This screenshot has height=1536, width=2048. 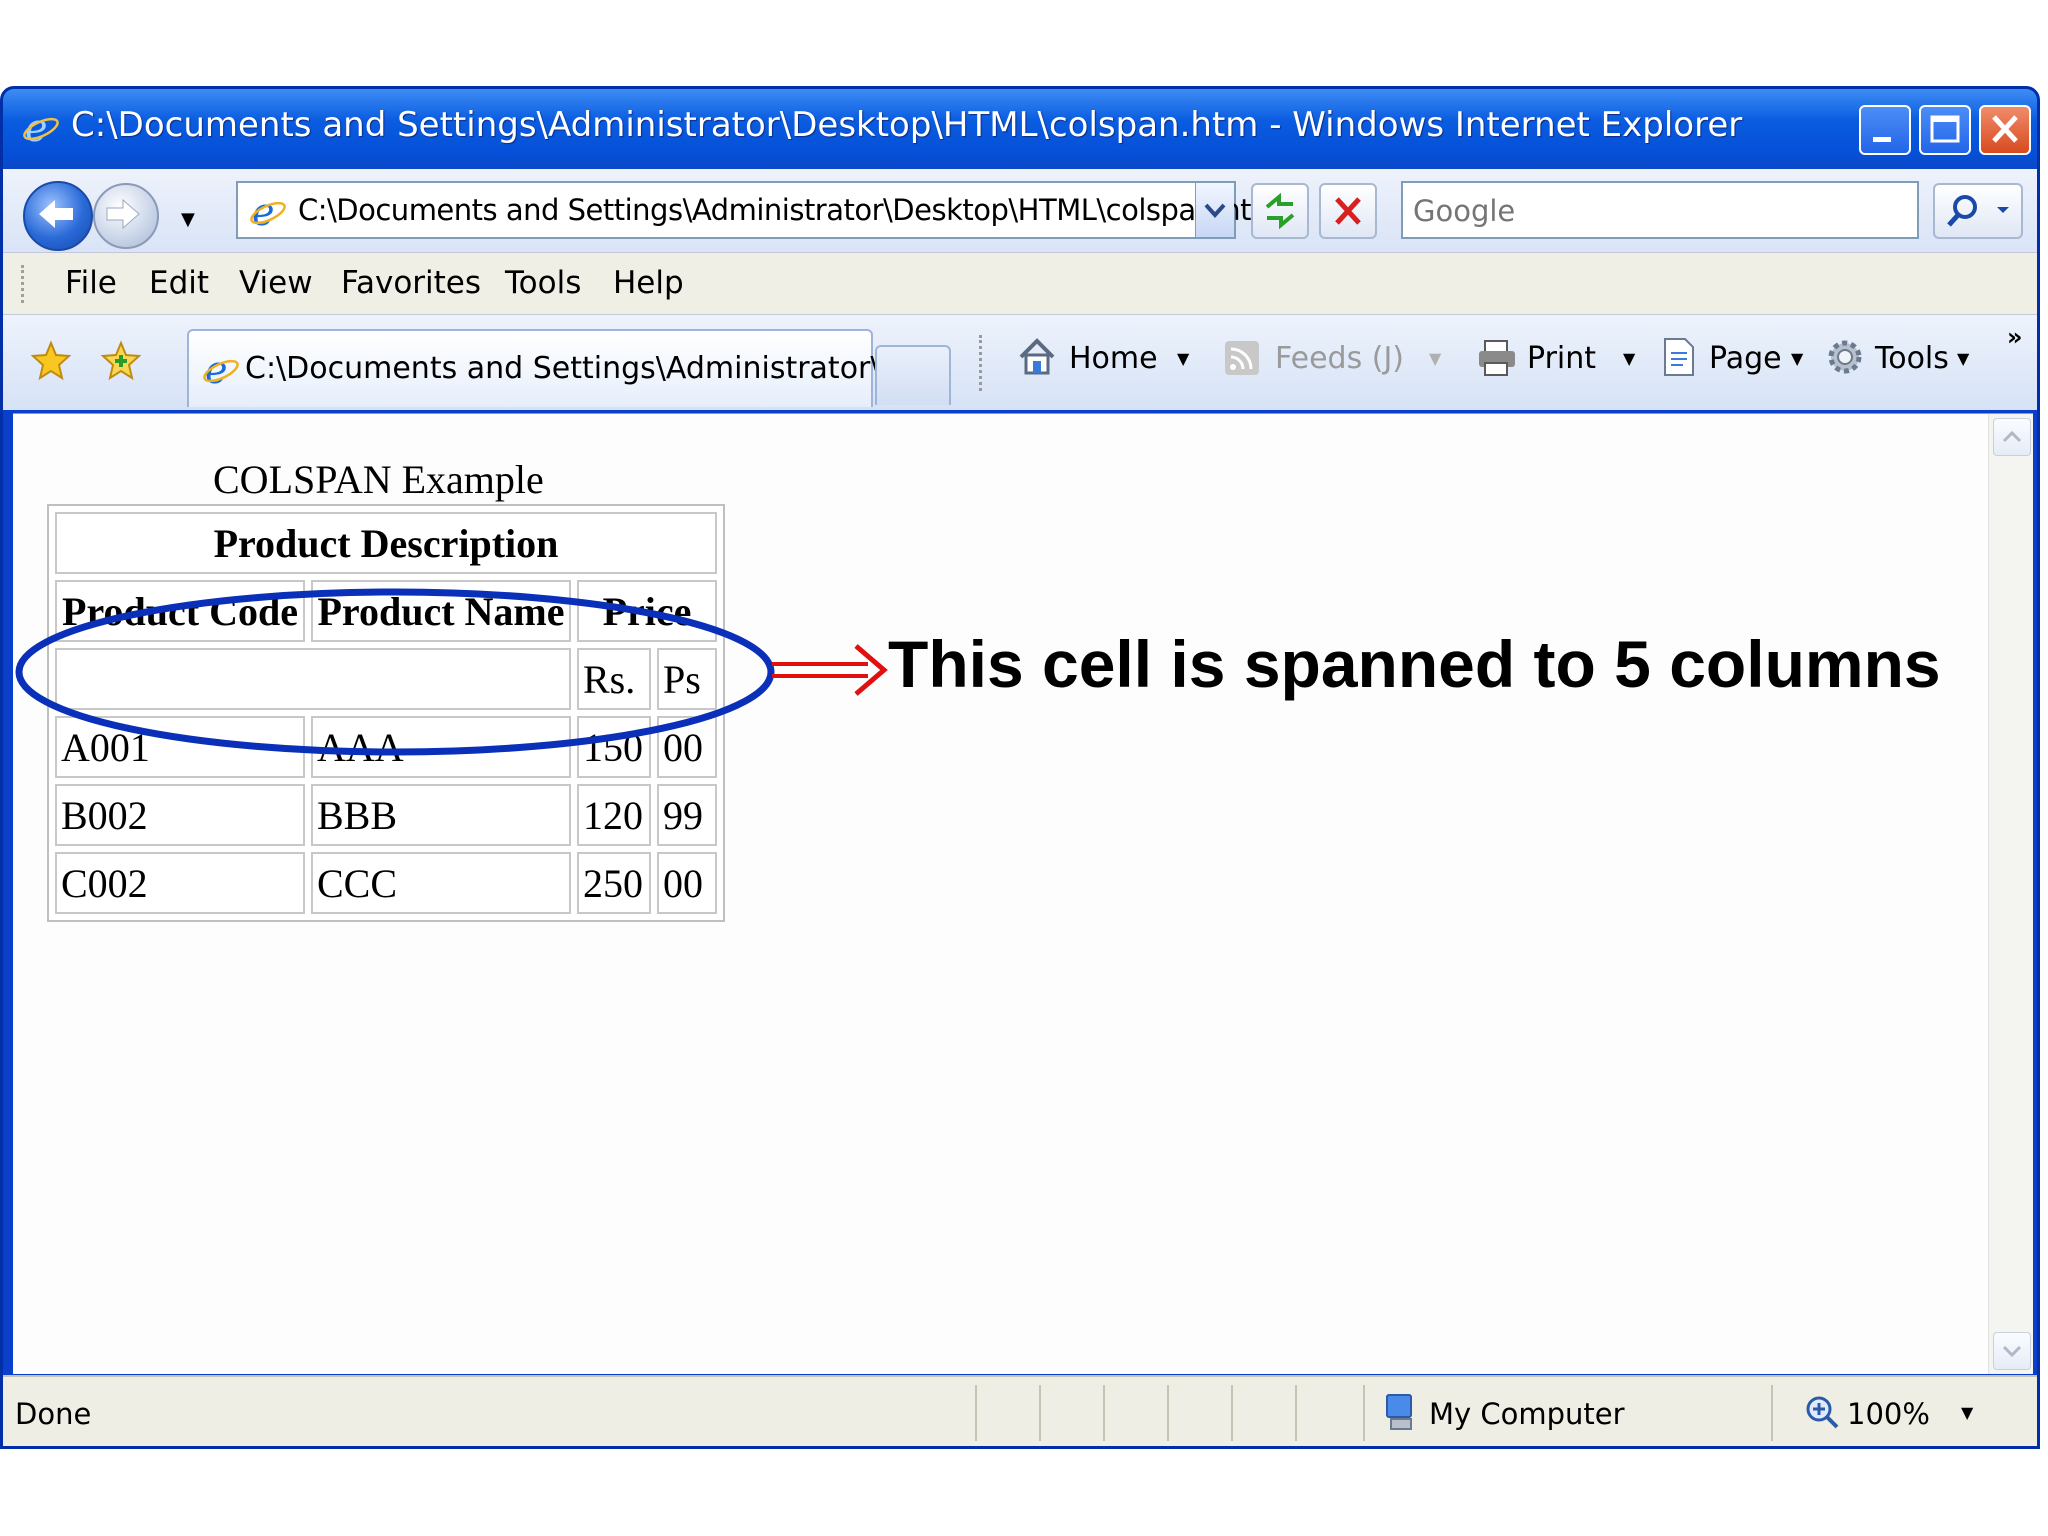 I want to click on annotation-ellipse, so click(x=395, y=672).